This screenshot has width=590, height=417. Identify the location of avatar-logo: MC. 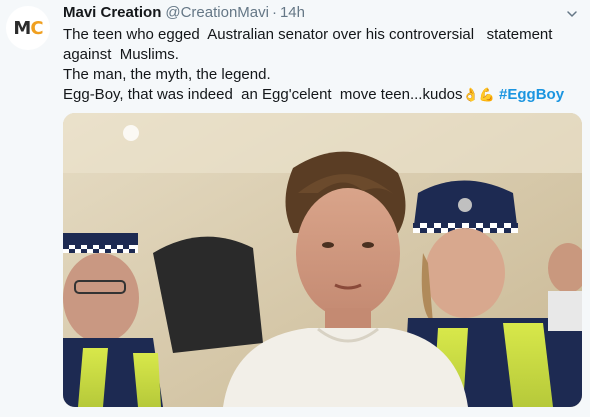
(28, 28).